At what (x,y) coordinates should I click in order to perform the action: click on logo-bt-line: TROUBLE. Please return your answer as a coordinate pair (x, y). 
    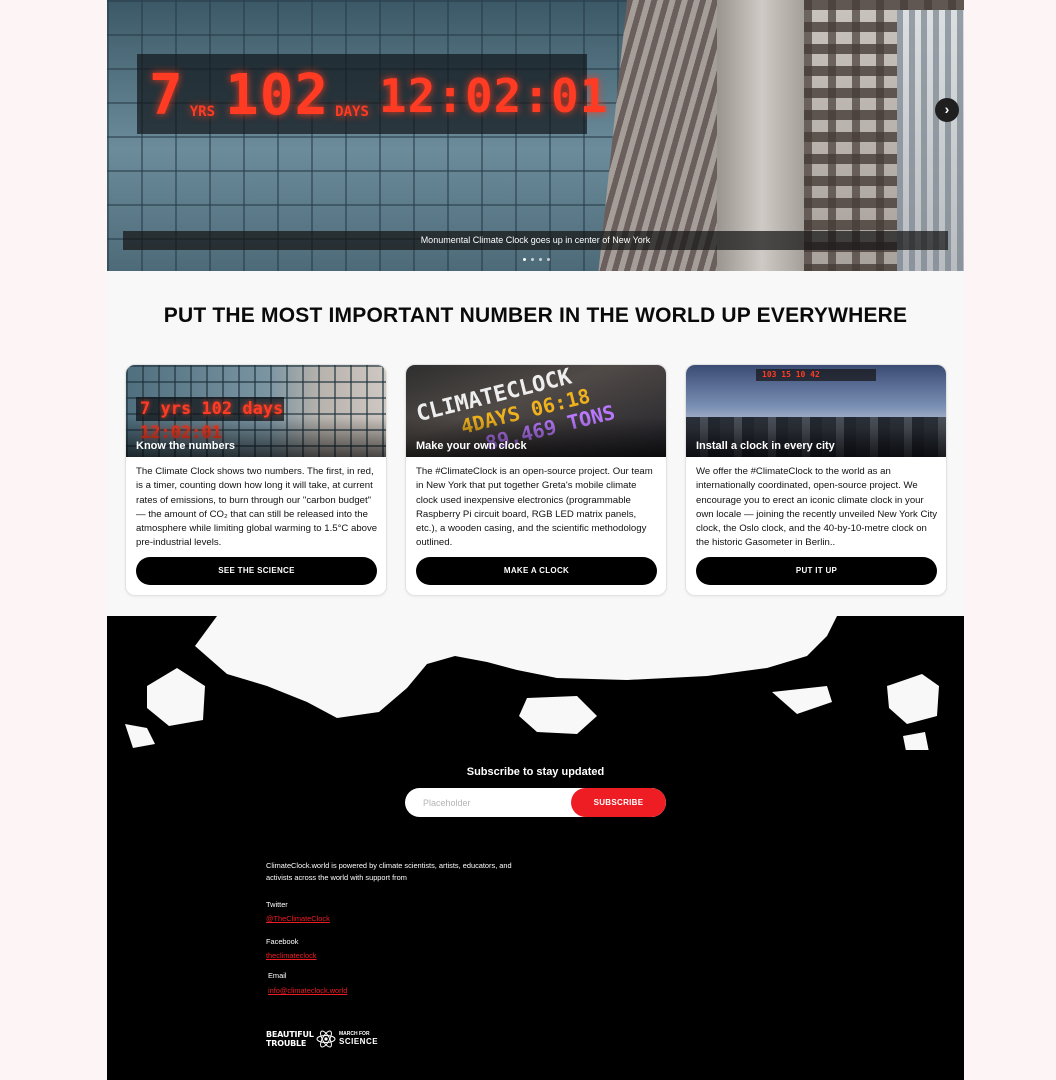
    Looking at the image, I should click on (286, 1043).